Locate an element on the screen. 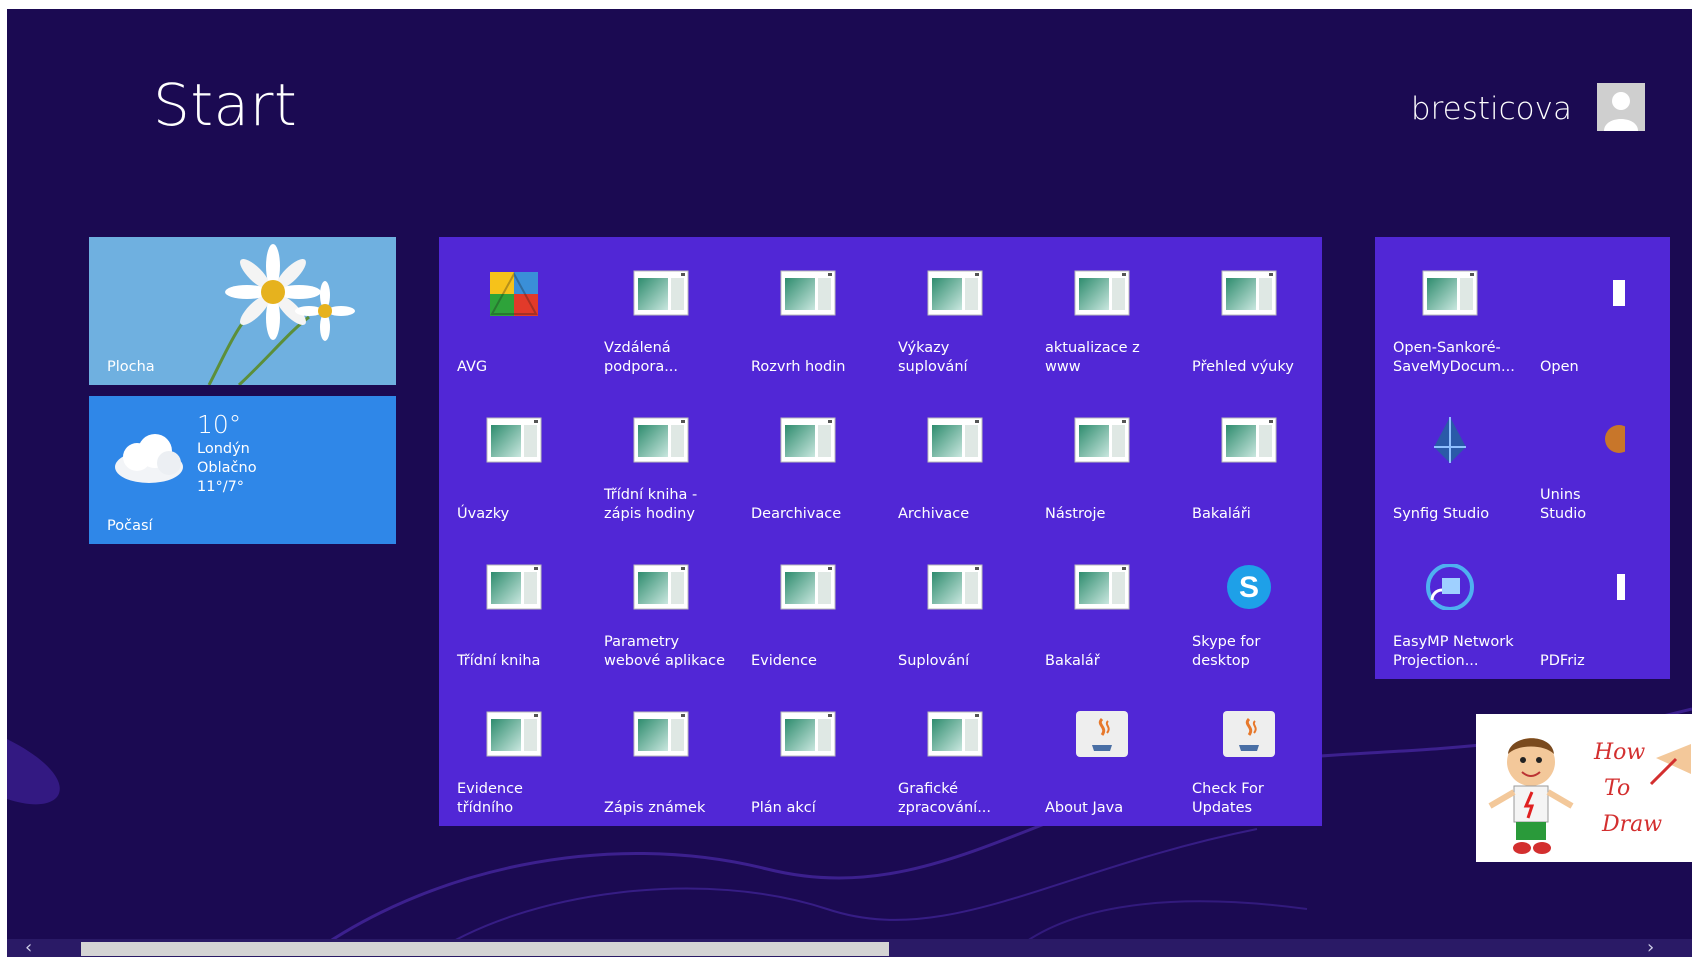  tile-evidence-třídního: Evidence třídního is located at coordinates (513, 752).